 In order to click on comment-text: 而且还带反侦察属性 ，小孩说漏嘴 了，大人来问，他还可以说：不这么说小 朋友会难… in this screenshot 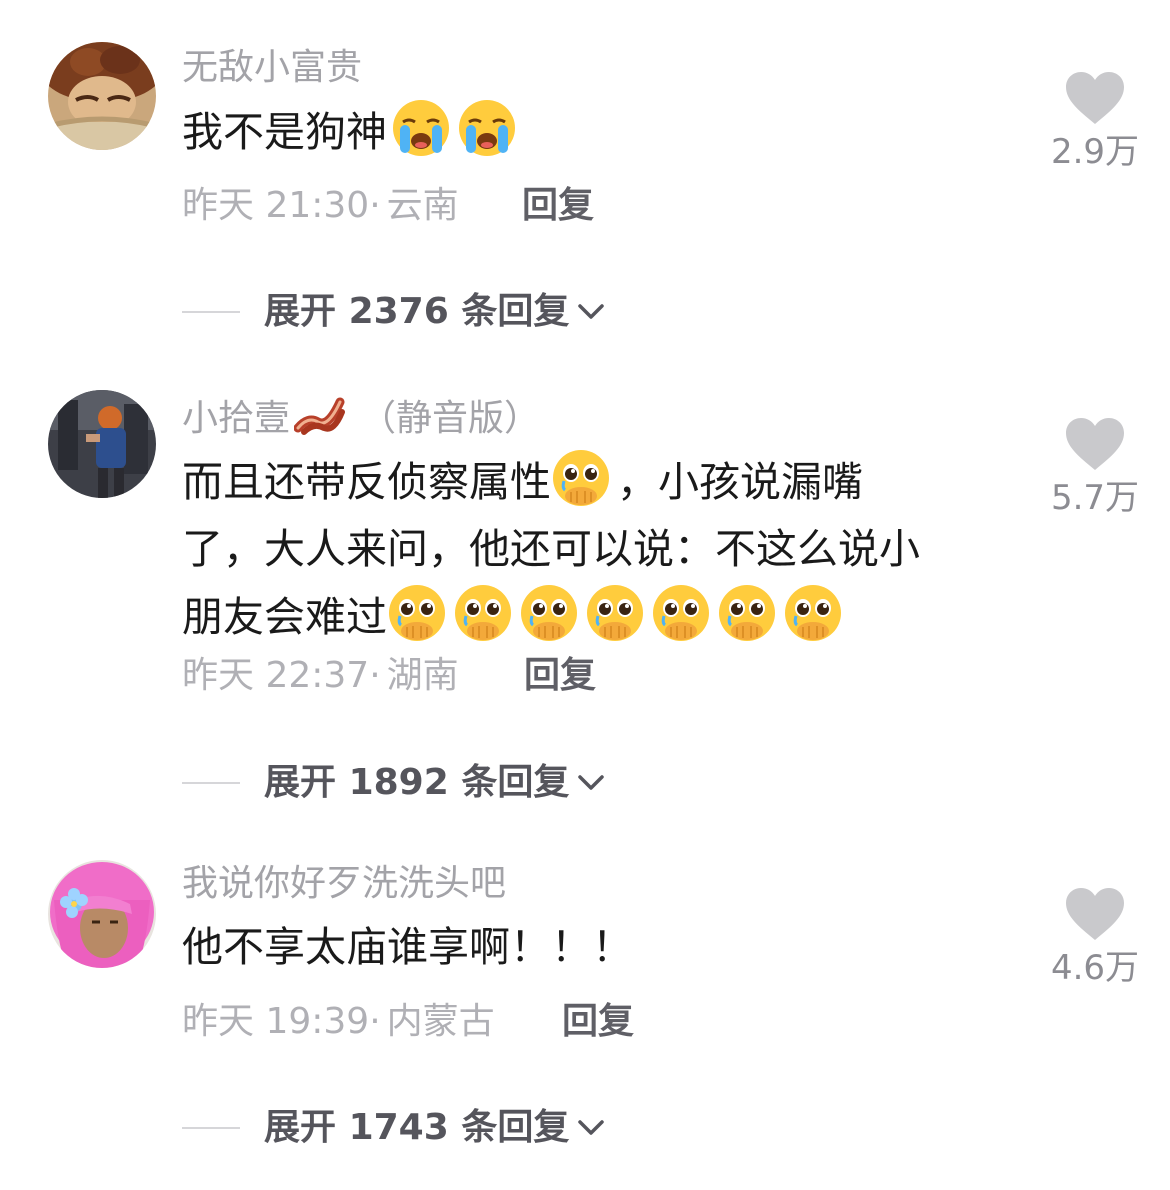, I will do `click(597, 549)`.